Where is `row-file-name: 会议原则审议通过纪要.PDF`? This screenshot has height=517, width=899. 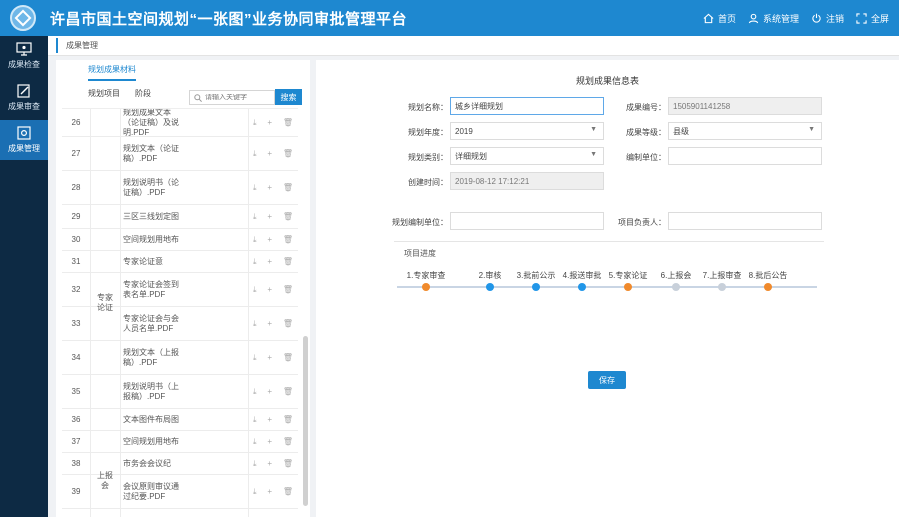 row-file-name: 会议原则审议通过纪要.PDF is located at coordinates (152, 492).